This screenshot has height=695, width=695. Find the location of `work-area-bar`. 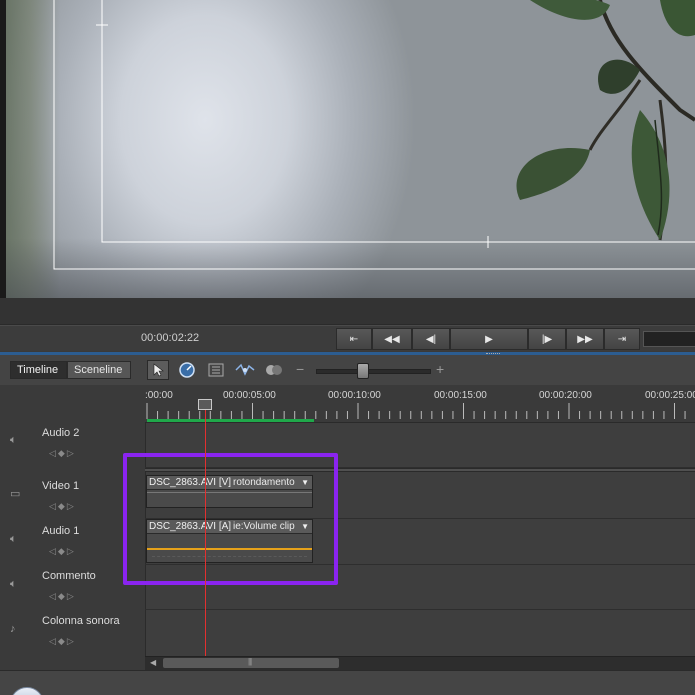

work-area-bar is located at coordinates (230, 420).